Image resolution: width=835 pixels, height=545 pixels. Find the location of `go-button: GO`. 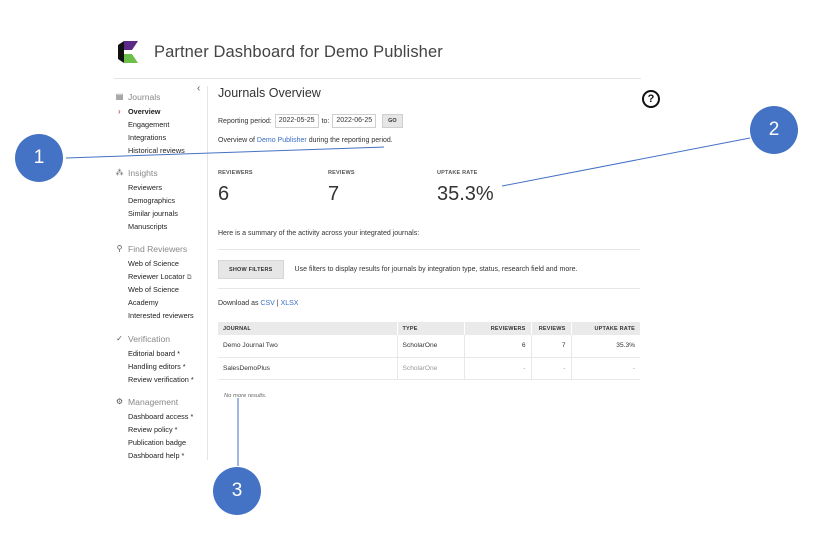

go-button: GO is located at coordinates (392, 121).